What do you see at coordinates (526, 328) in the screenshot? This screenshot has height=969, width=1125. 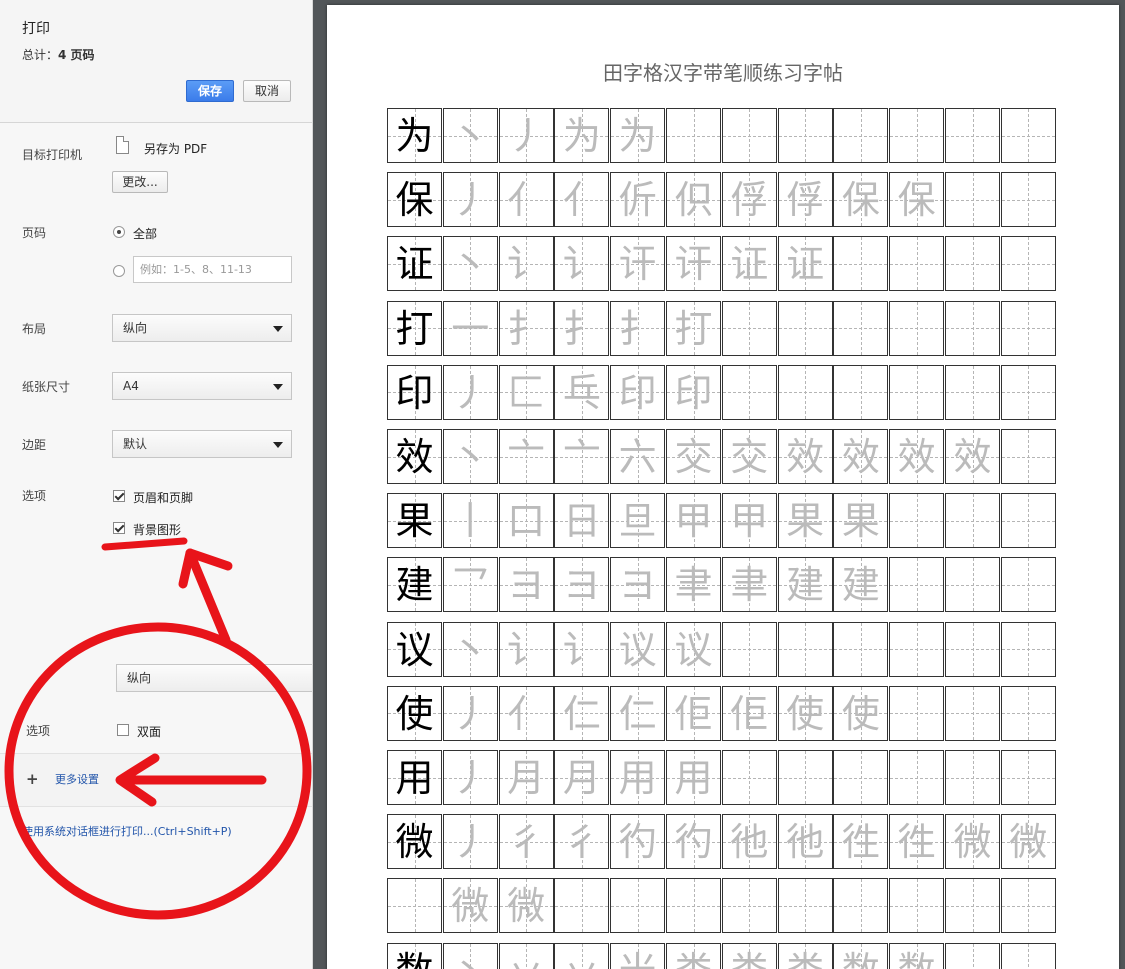 I see `grid-cell: 扌` at bounding box center [526, 328].